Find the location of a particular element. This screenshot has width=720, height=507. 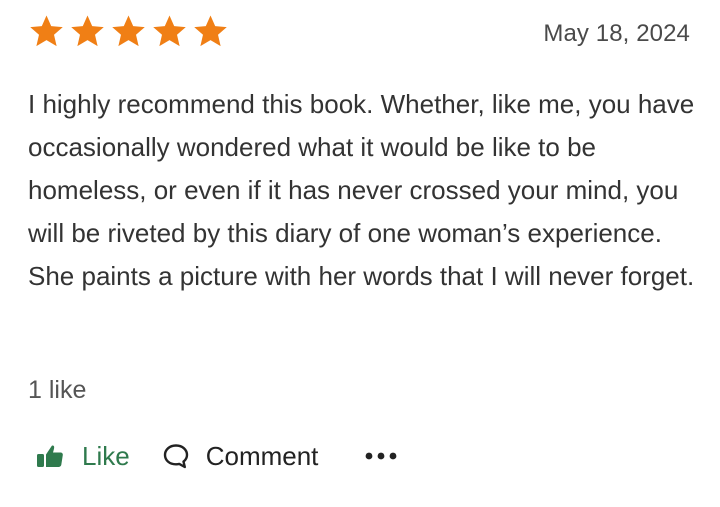

like-button: Like is located at coordinates (83, 456).